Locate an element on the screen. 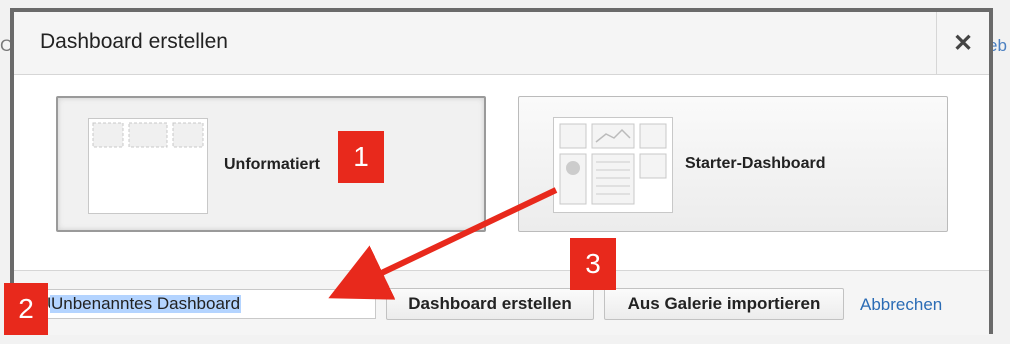 Image resolution: width=1010 pixels, height=344 pixels. annotation-badge-2: 2 is located at coordinates (26, 309).